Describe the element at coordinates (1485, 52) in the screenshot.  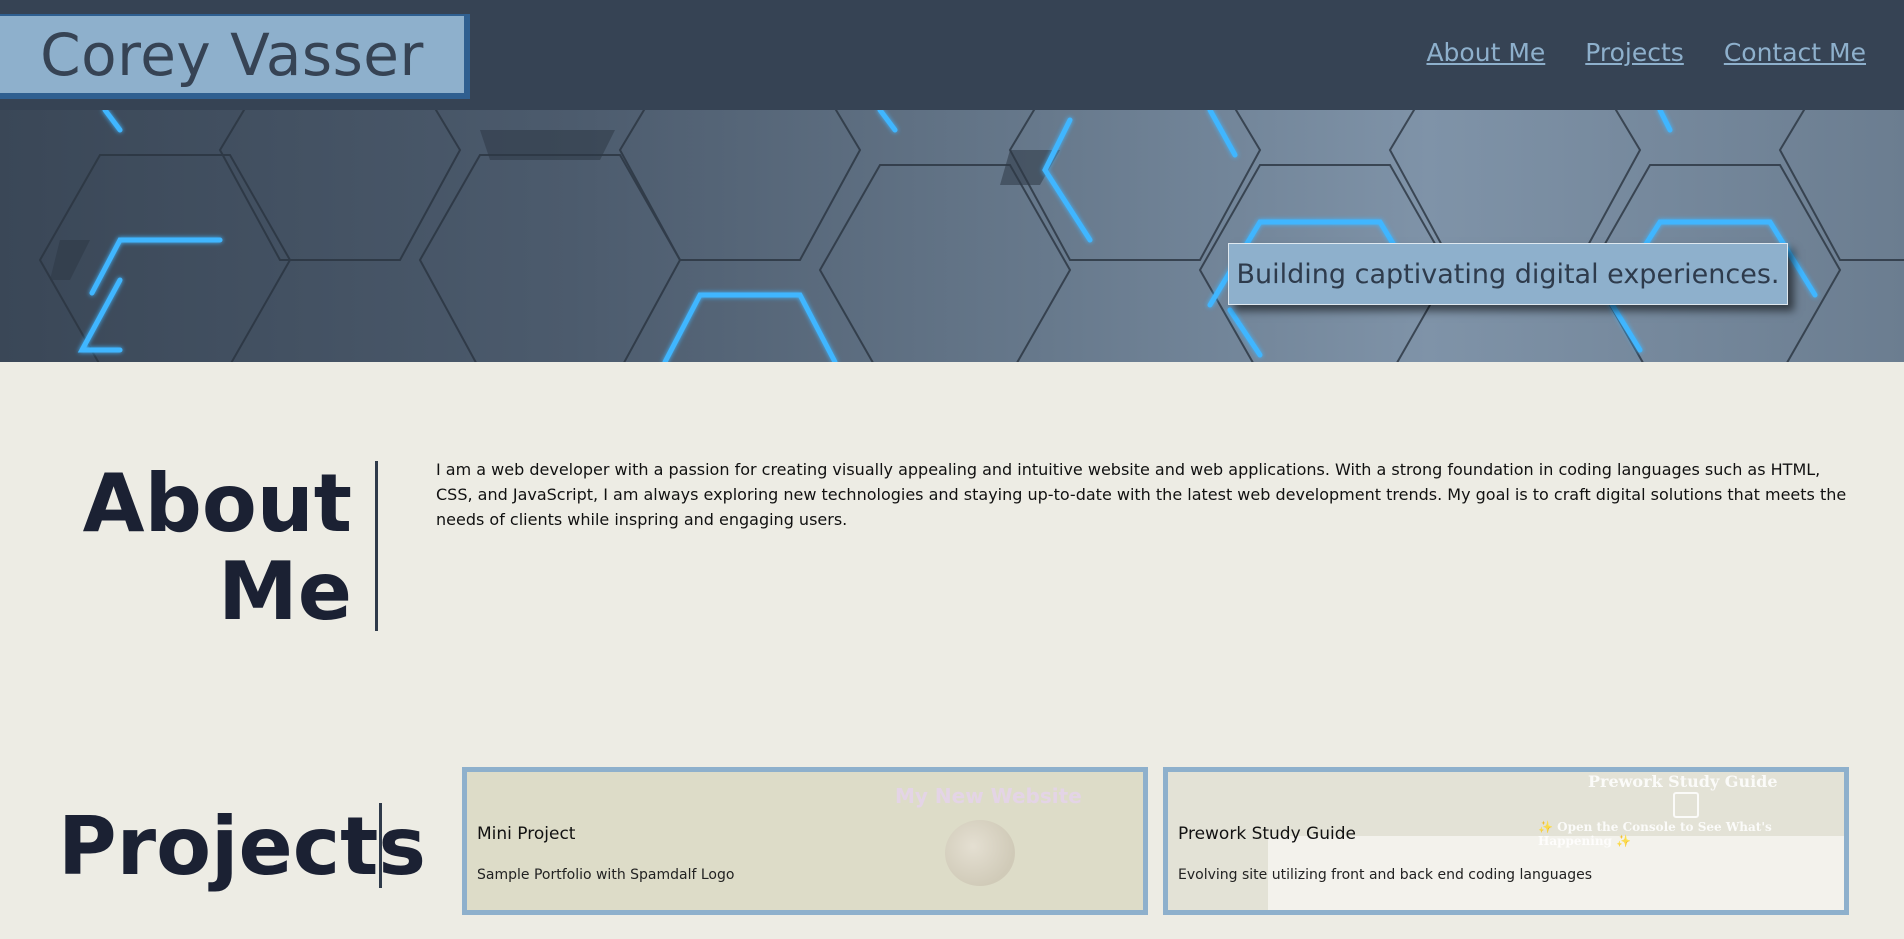
I see `nav-link-about-me: About Me` at that location.